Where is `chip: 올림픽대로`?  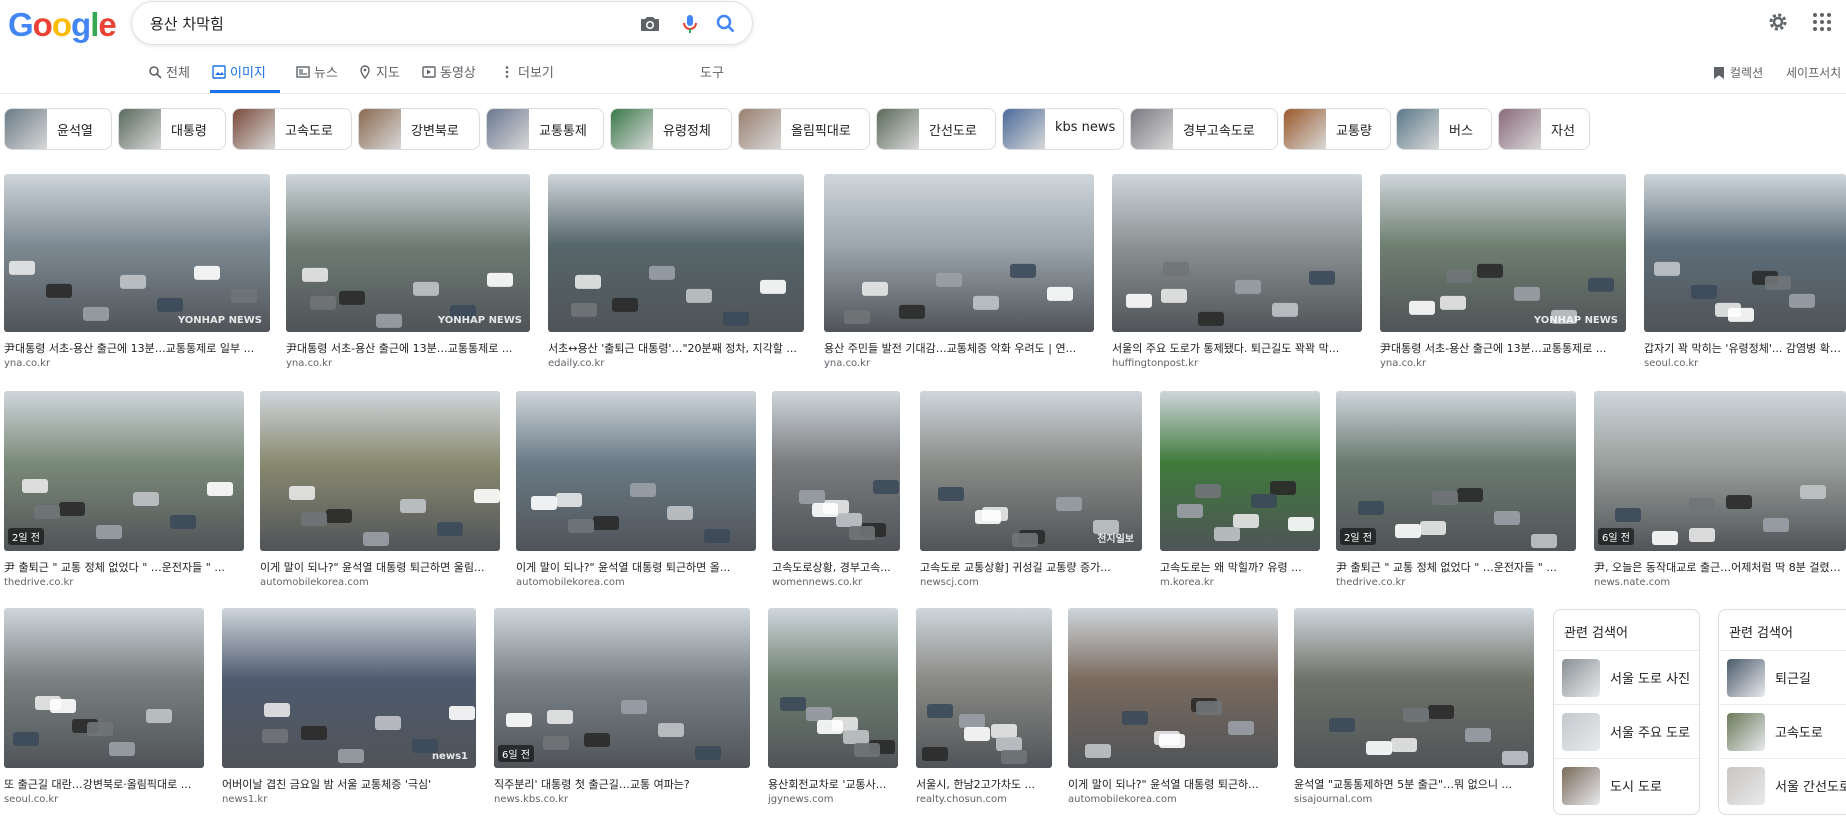 chip: 올림픽대로 is located at coordinates (804, 129).